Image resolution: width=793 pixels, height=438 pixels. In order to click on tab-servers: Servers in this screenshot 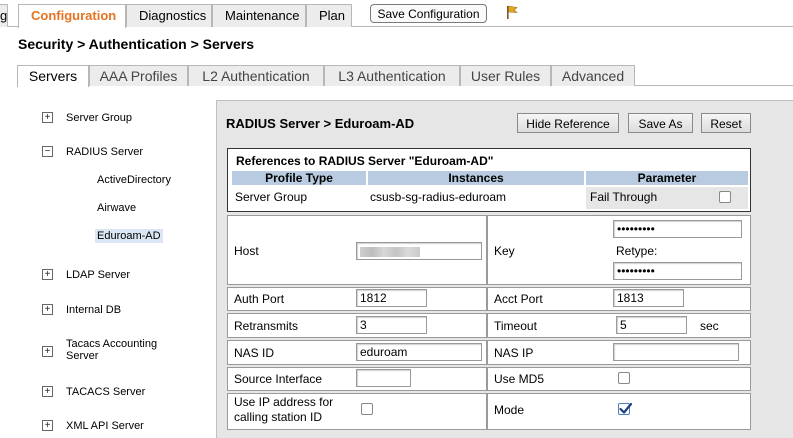, I will do `click(53, 76)`.